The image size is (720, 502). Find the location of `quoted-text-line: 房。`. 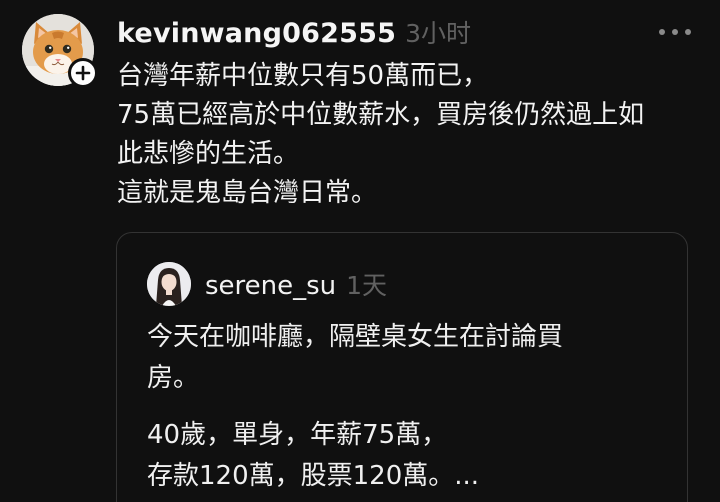

quoted-text-line: 房。 is located at coordinates (173, 378).